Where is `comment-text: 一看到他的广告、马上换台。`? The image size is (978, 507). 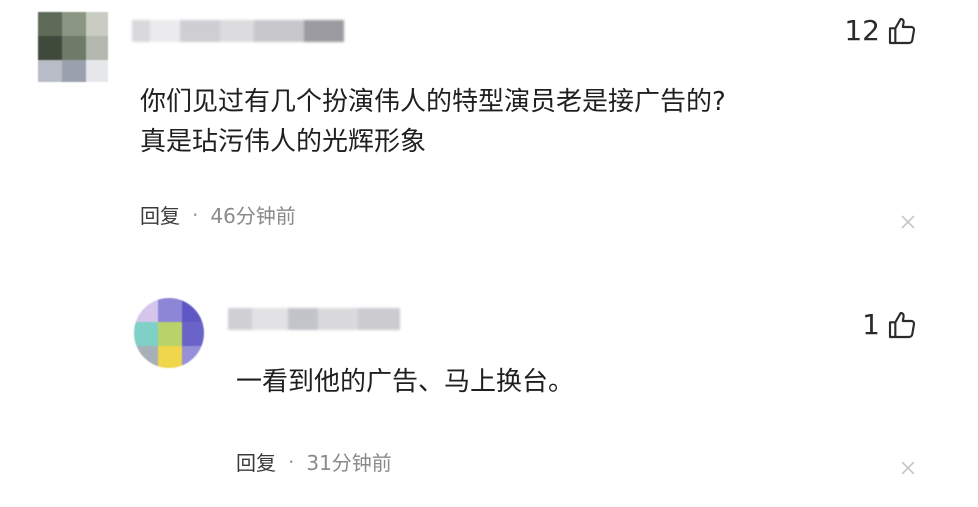
comment-text: 一看到他的广告、马上换台。 is located at coordinates (405, 382).